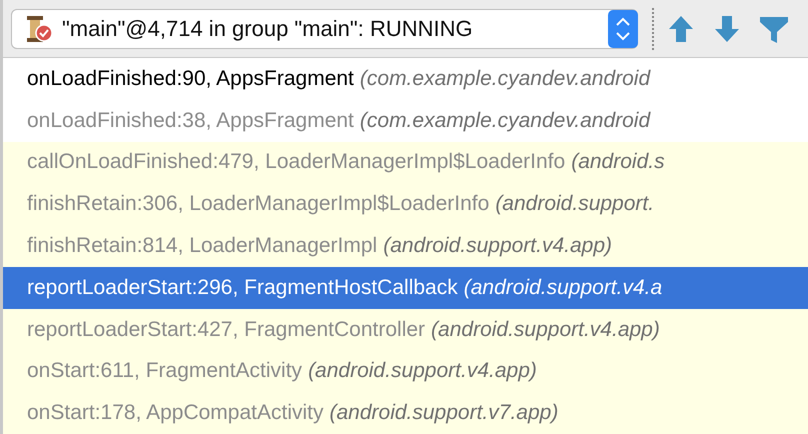 Image resolution: width=808 pixels, height=434 pixels. What do you see at coordinates (190, 78) in the screenshot?
I see `frame-method: onLoadFinished:90, AppsFragment` at bounding box center [190, 78].